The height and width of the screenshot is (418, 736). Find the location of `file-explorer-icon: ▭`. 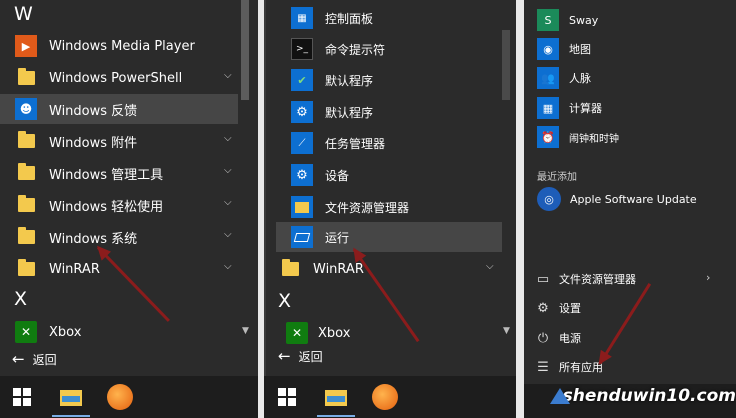

file-explorer-icon: ▭ is located at coordinates (543, 279).